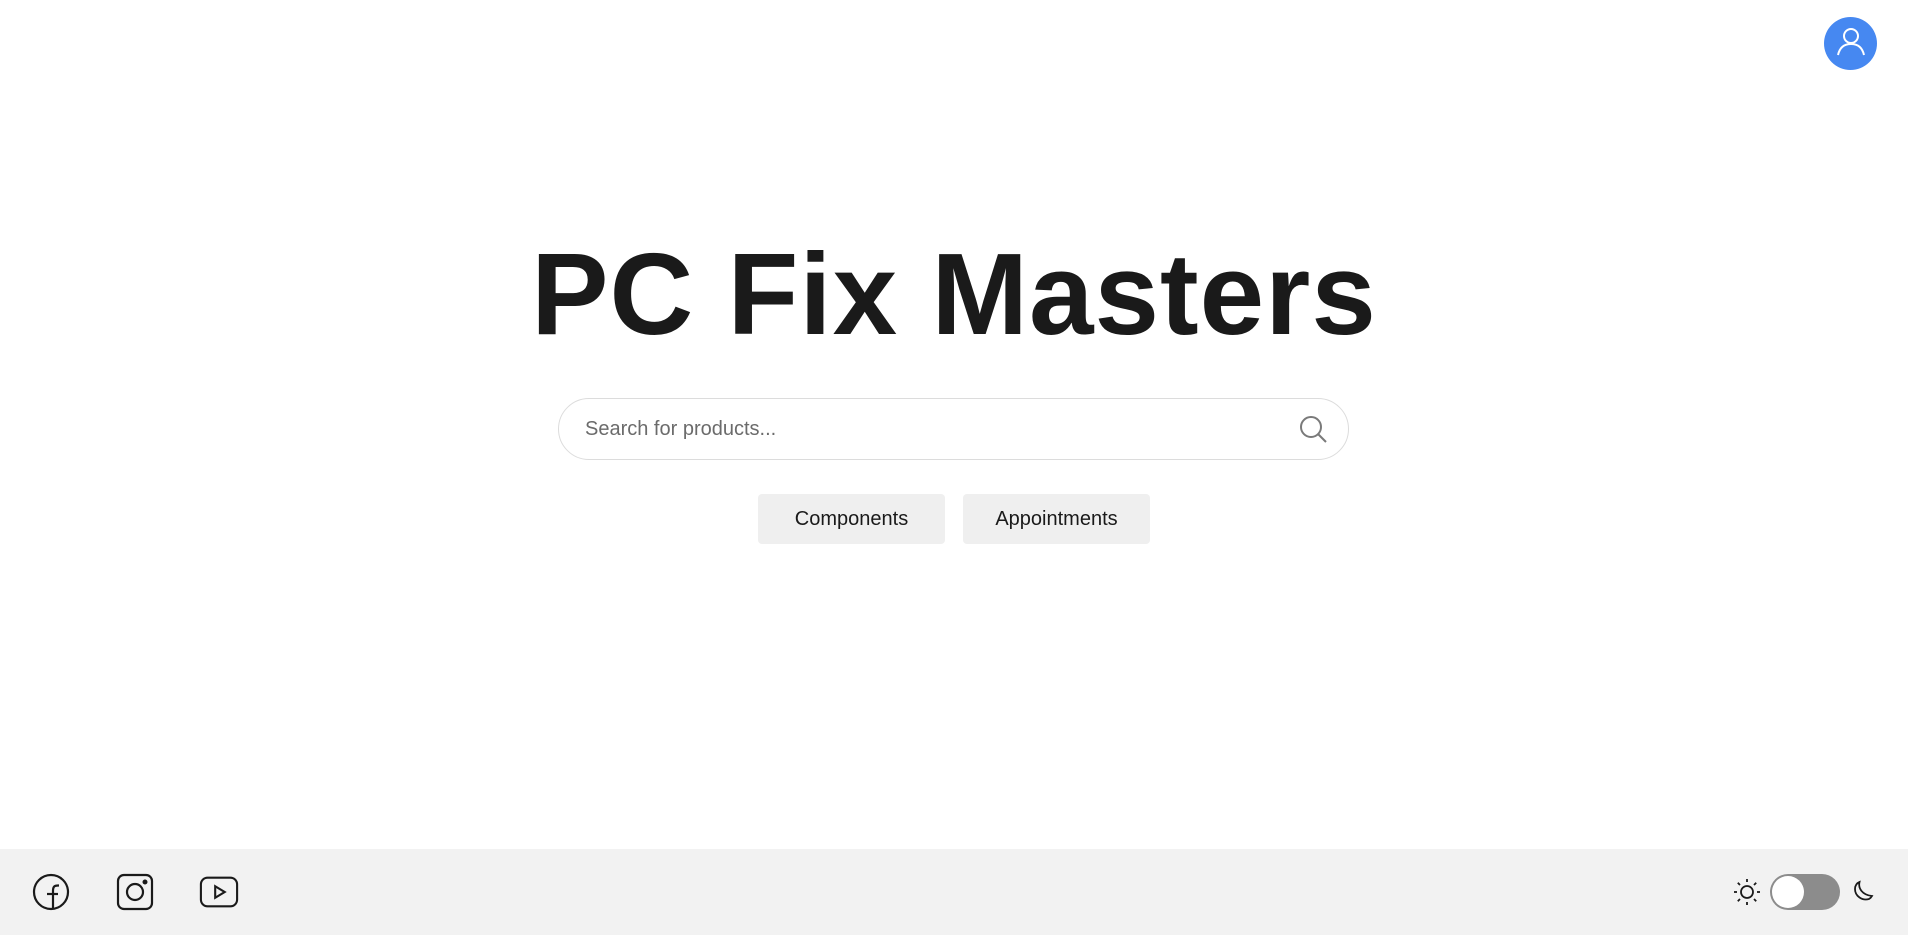 Image resolution: width=1908 pixels, height=935 pixels. What do you see at coordinates (219, 892) in the screenshot?
I see `youtube-icon` at bounding box center [219, 892].